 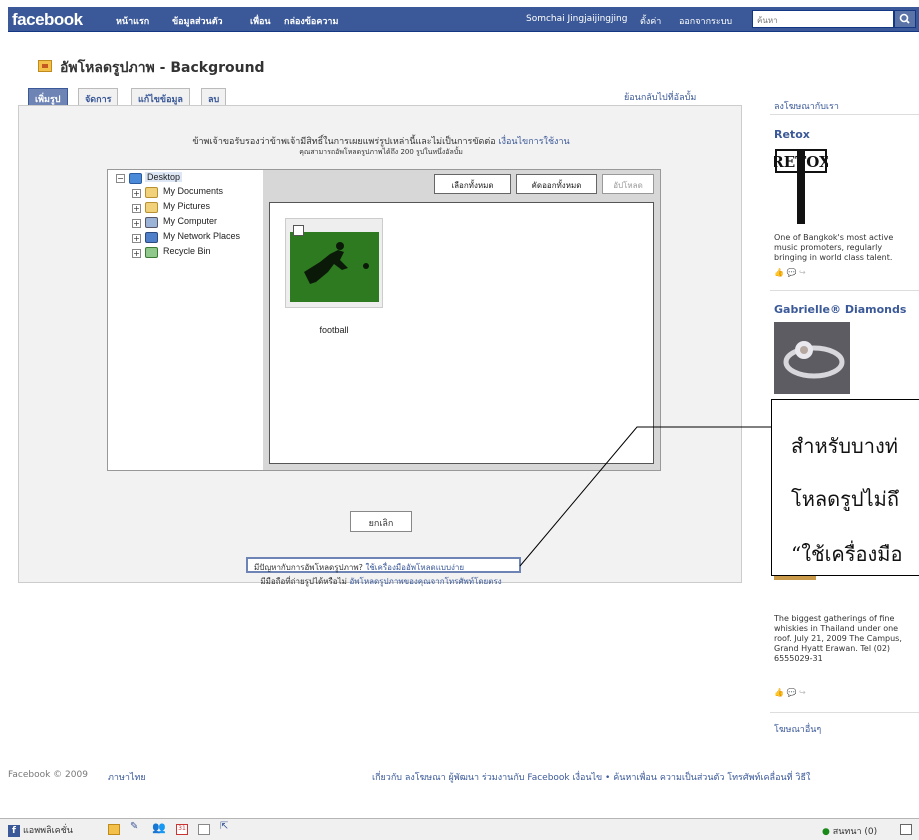 I want to click on mobile-upload-link: อัพโหลดรูปภาพของคุณจากโทรศัพท์โดยตรง, so click(x=425, y=581).